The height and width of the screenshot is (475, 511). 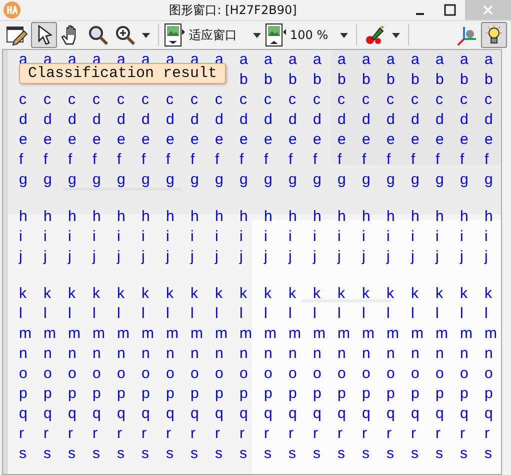 What do you see at coordinates (276, 35) in the screenshot?
I see `zoom-image-icon` at bounding box center [276, 35].